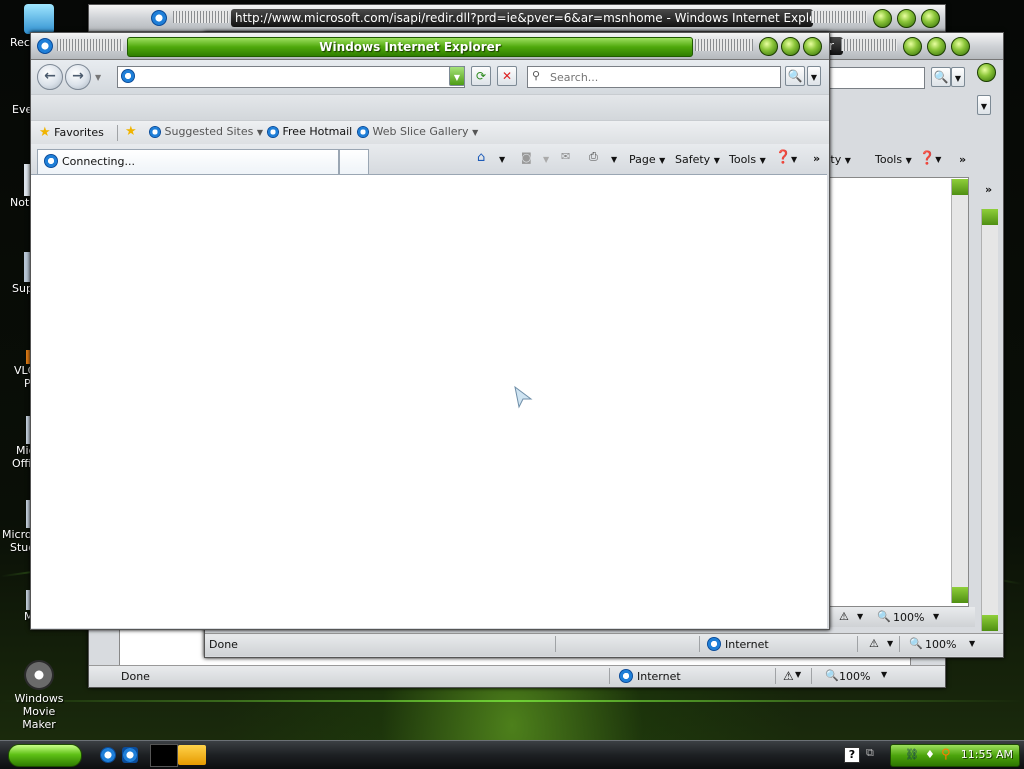 The height and width of the screenshot is (769, 1024). Describe the element at coordinates (481, 76) in the screenshot. I see `refresh-button: ⟳` at that location.